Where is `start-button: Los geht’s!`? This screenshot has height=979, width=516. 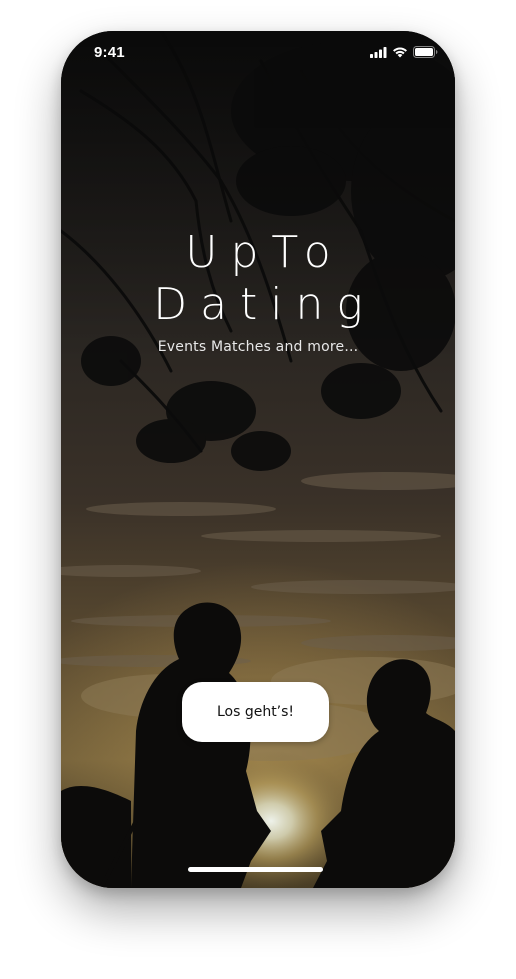 start-button: Los geht’s! is located at coordinates (255, 712).